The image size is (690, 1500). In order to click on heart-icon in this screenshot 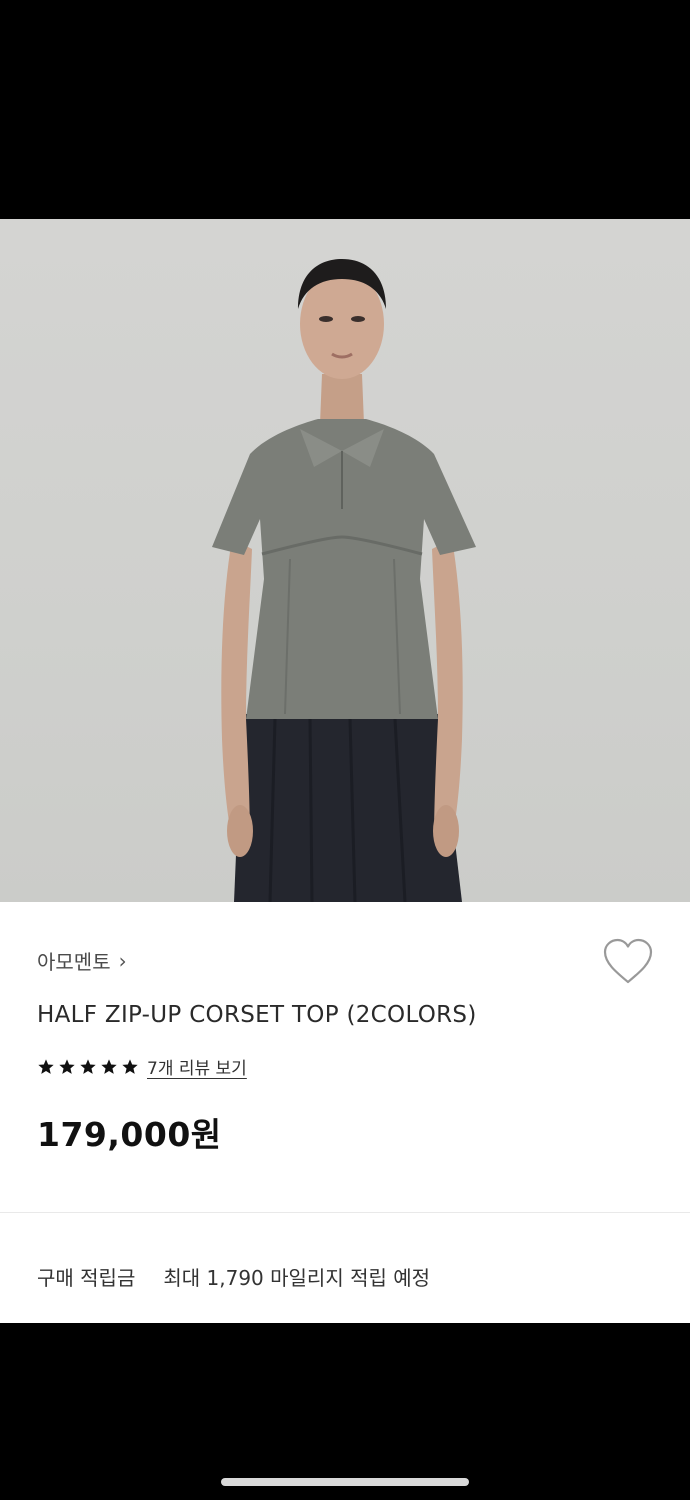, I will do `click(628, 962)`.